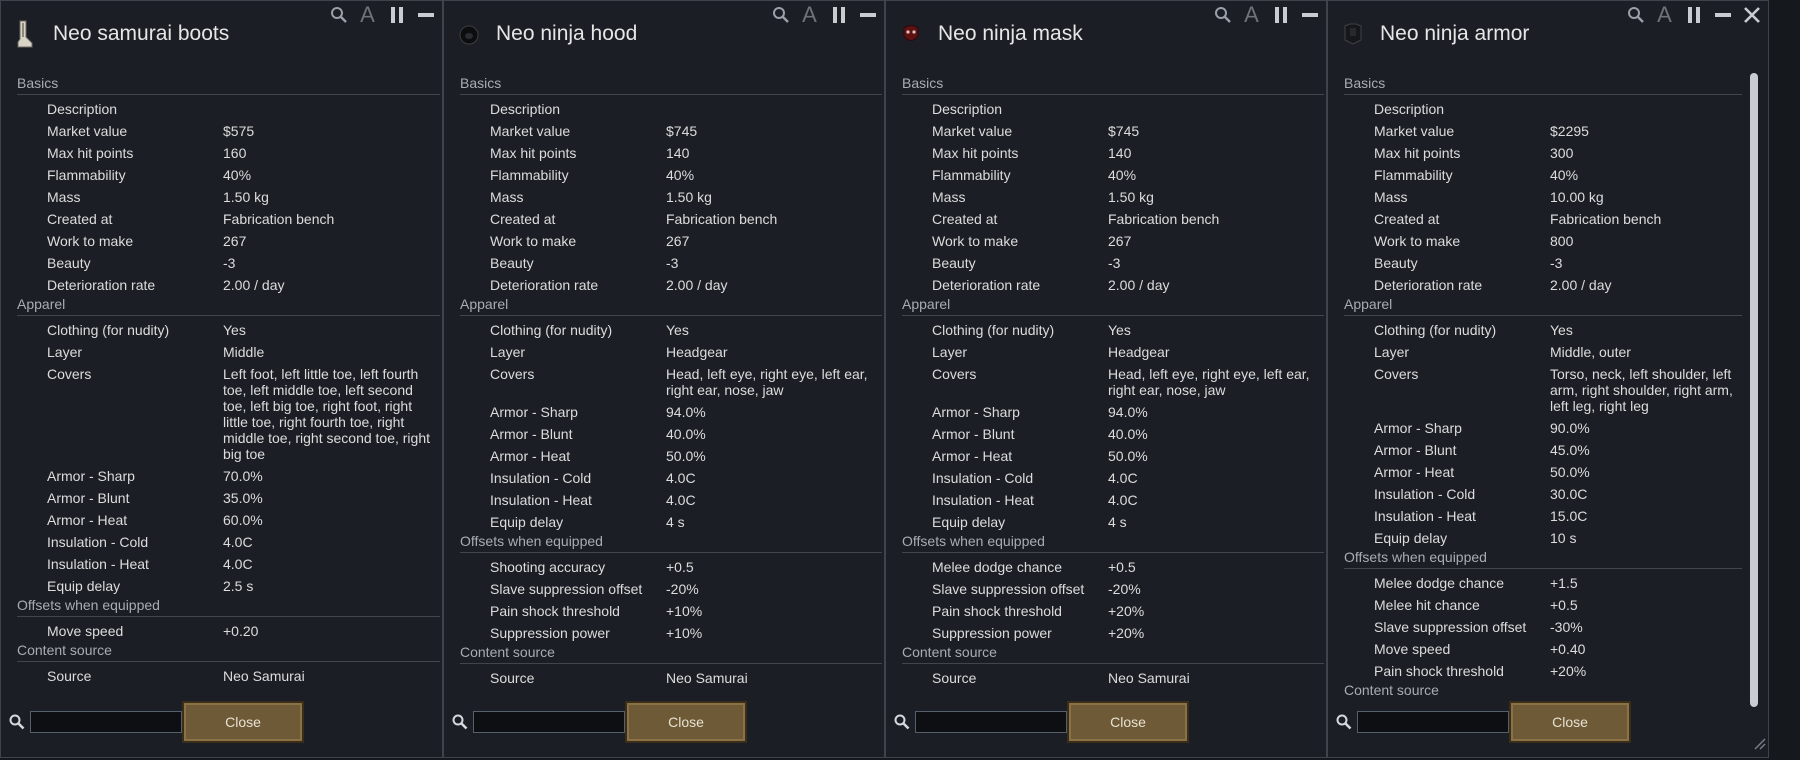 This screenshot has height=760, width=1800. Describe the element at coordinates (228, 352) in the screenshot. I see `stat-row: Layer Middle` at that location.